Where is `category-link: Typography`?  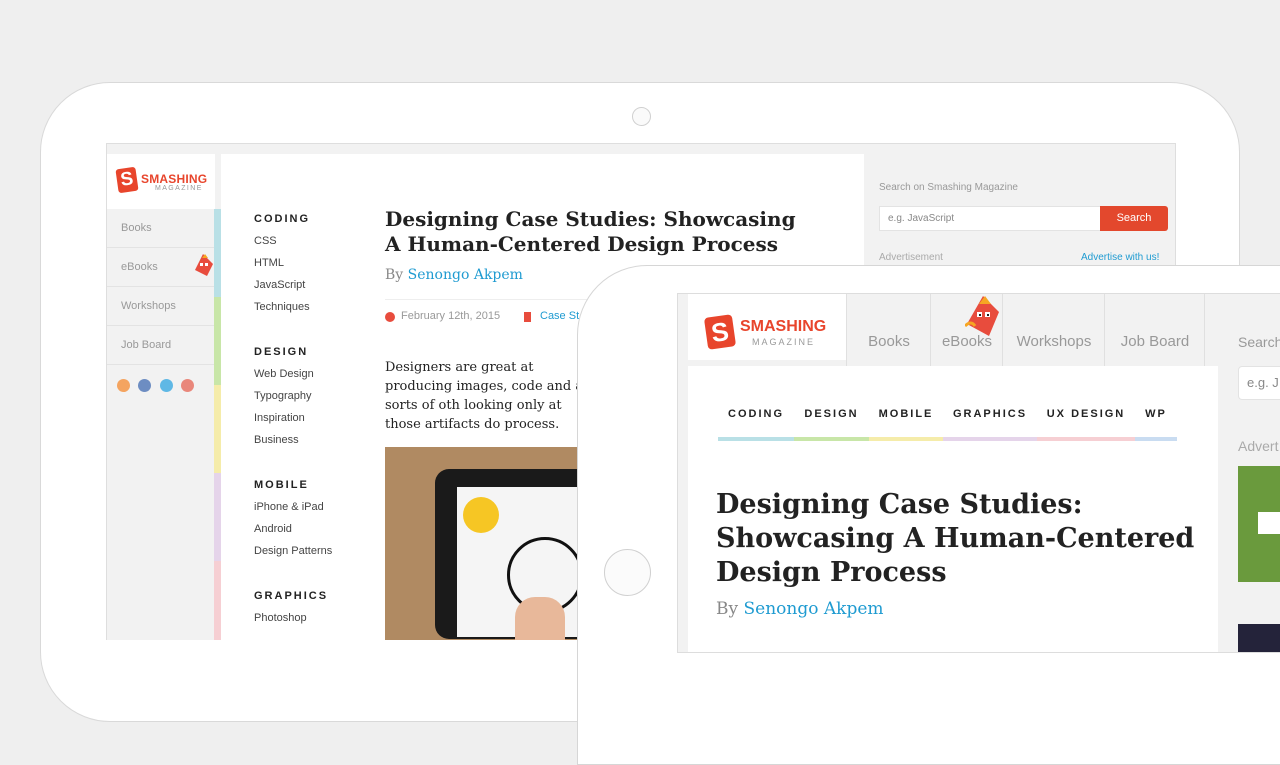 category-link: Typography is located at coordinates (309, 400).